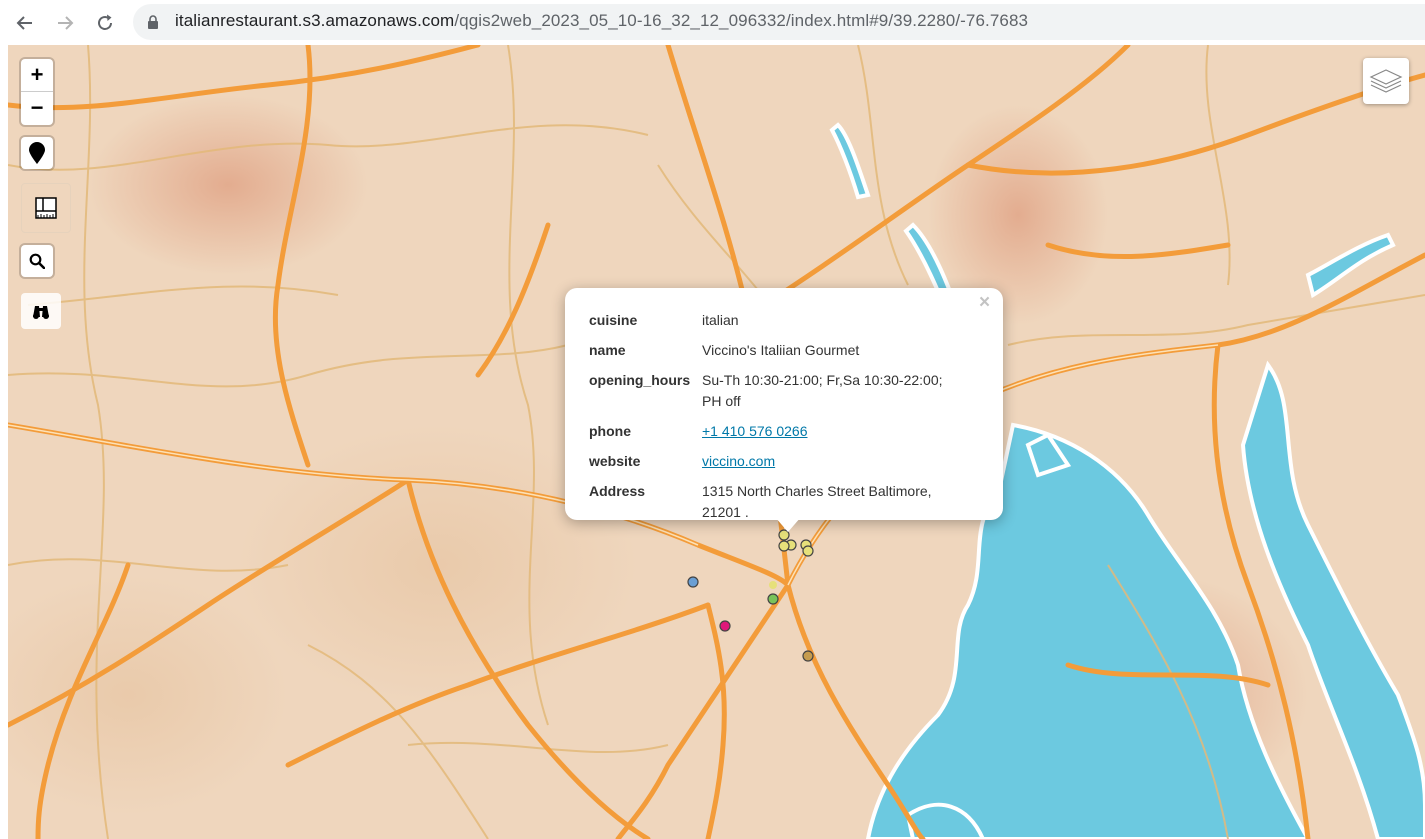 This screenshot has width=1425, height=839. Describe the element at coordinates (827, 436) in the screenshot. I see `attribute-value: +1 410 576 0266` at that location.